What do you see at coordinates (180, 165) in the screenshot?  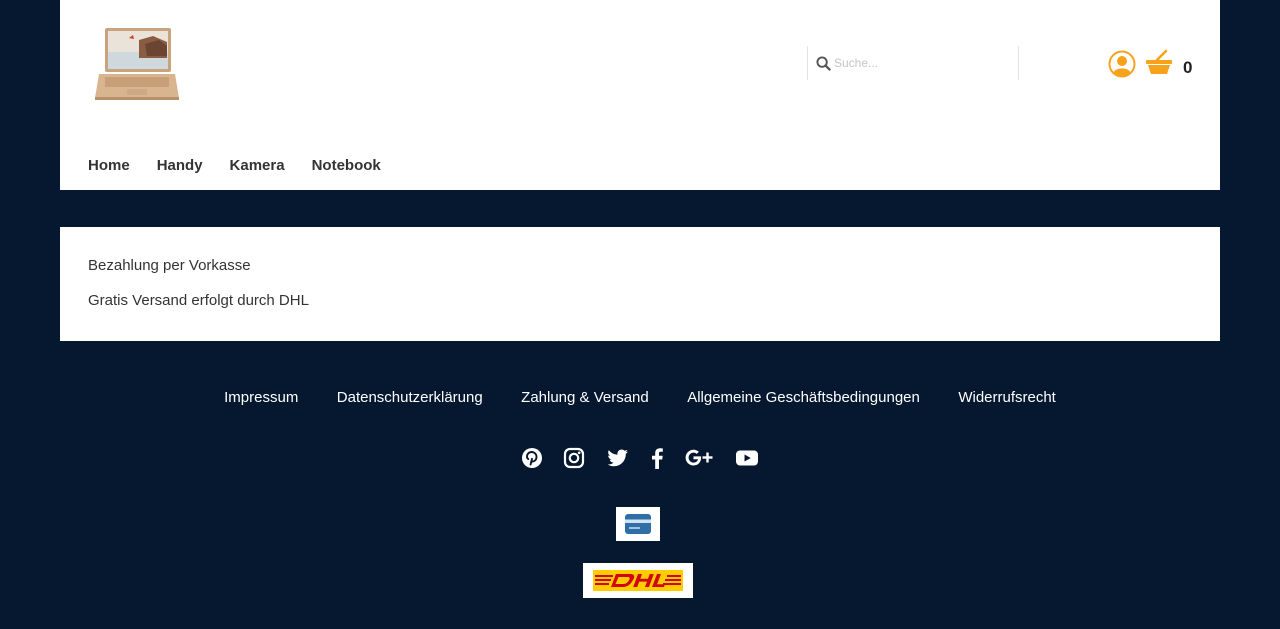 I see `nav-item-handy: Handy` at bounding box center [180, 165].